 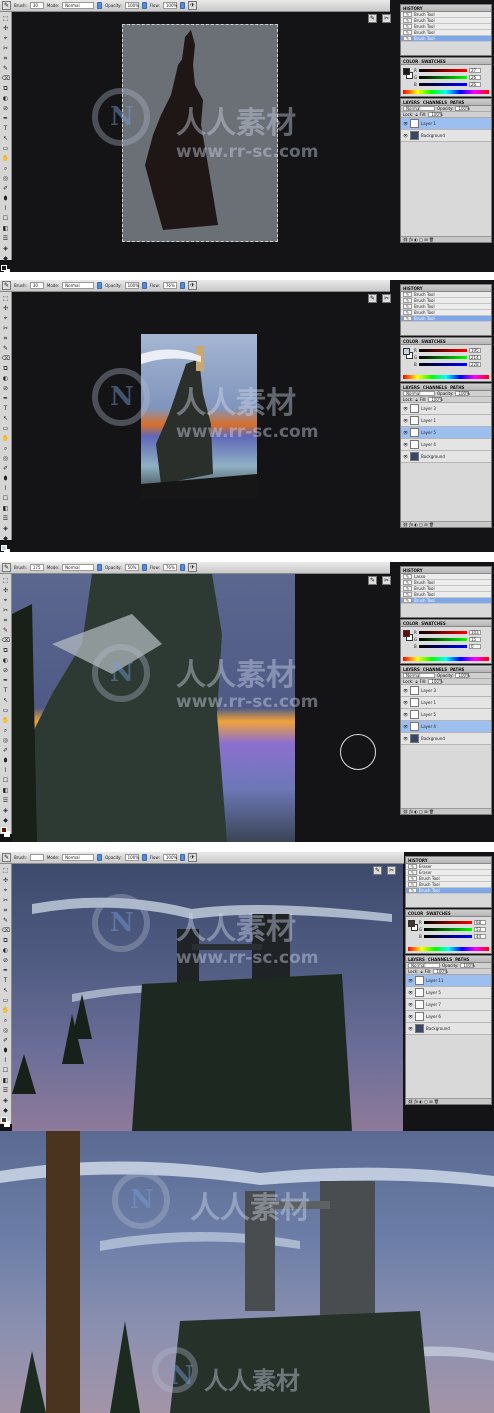 I want to click on color-slider-g: G 53, so click(x=452, y=929).